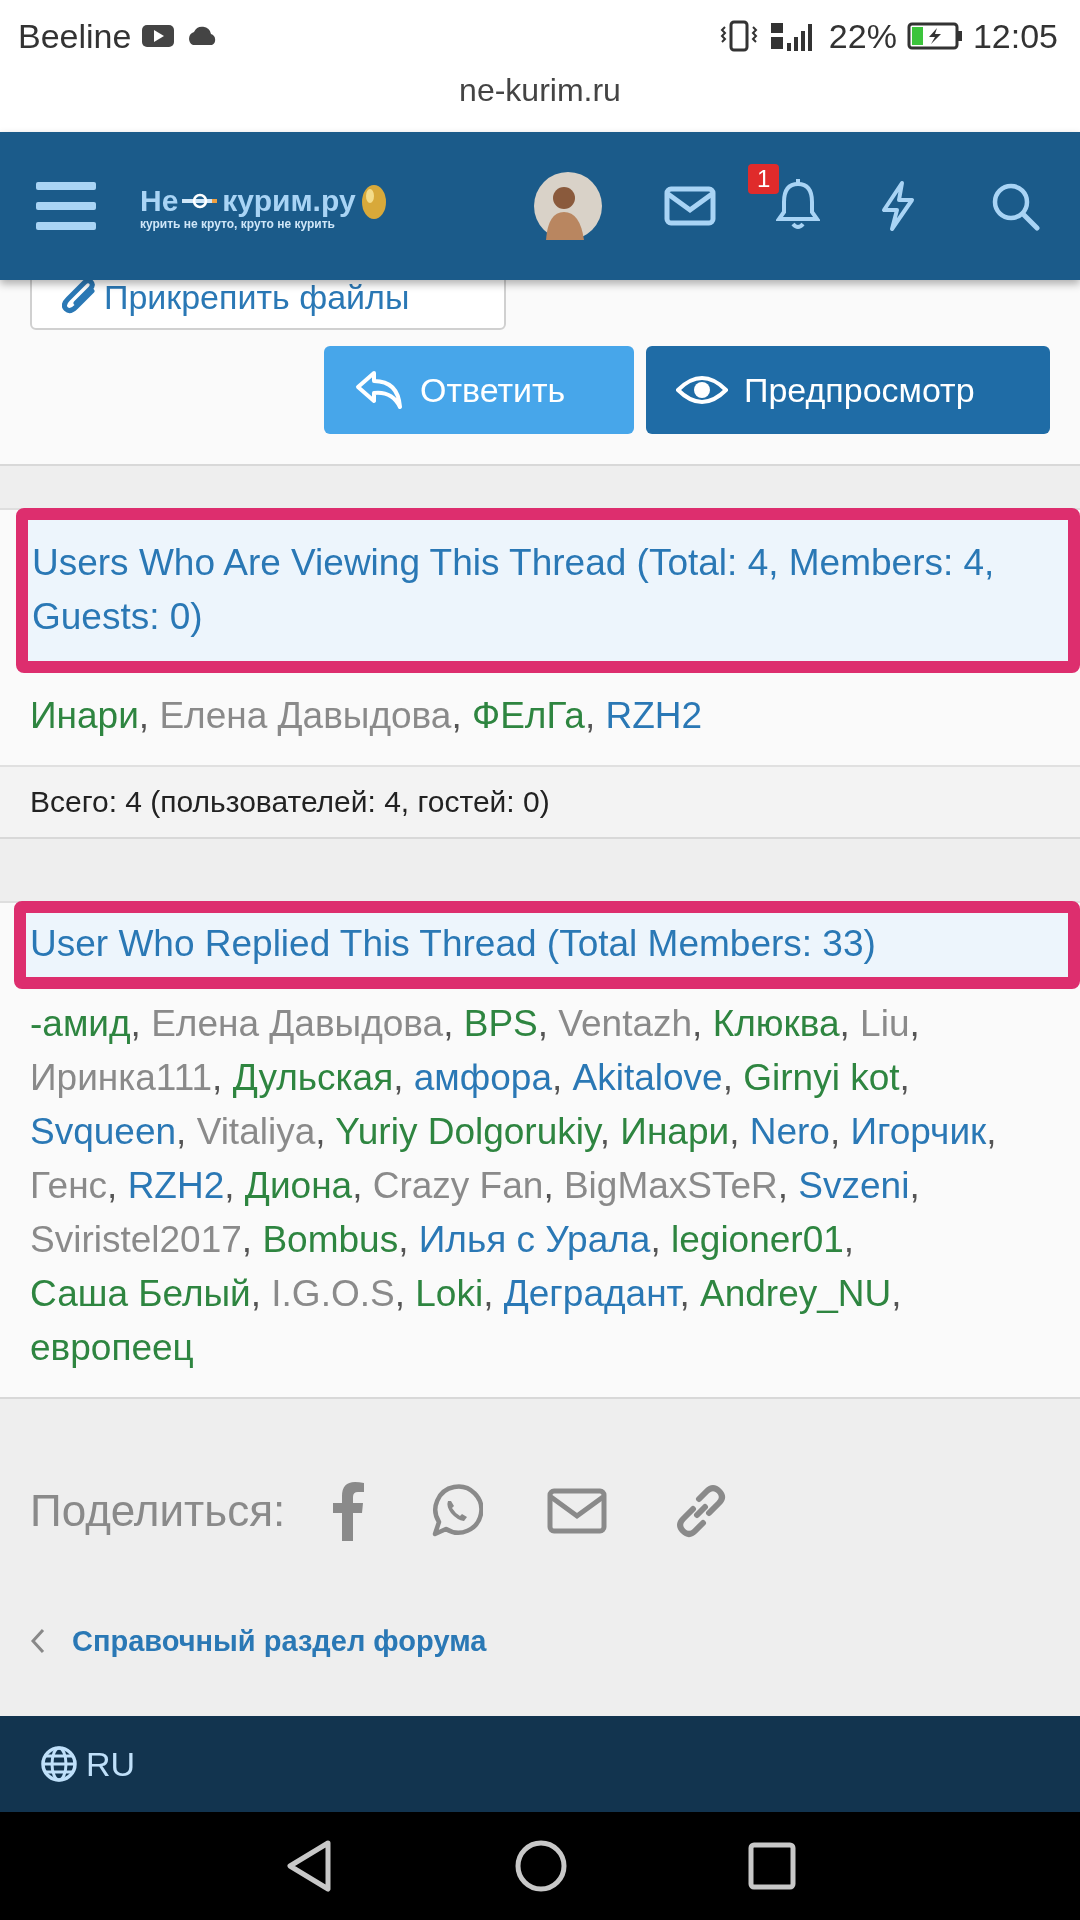 The image size is (1080, 1920). I want to click on home-icon, so click(541, 1866).